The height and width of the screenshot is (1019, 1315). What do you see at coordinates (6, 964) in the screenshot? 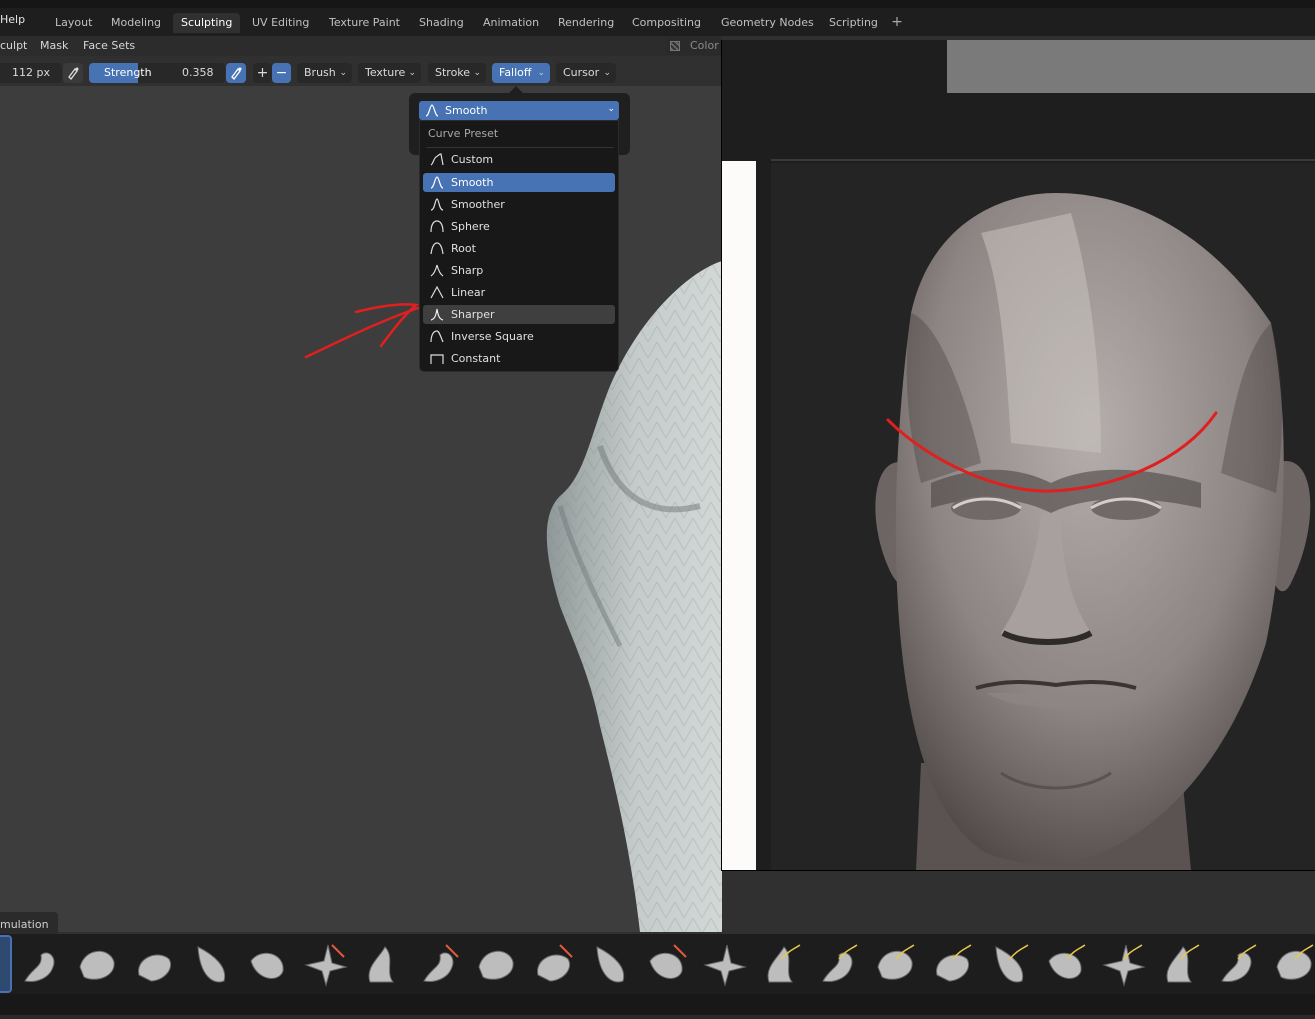
I see `brush-draw-icon` at bounding box center [6, 964].